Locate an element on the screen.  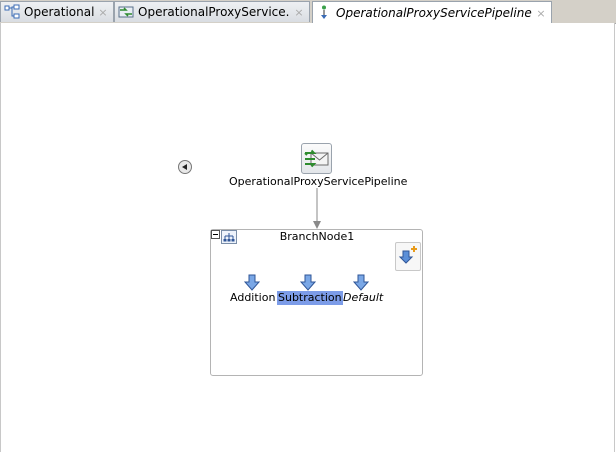
add-action-icon is located at coordinates (407, 255).